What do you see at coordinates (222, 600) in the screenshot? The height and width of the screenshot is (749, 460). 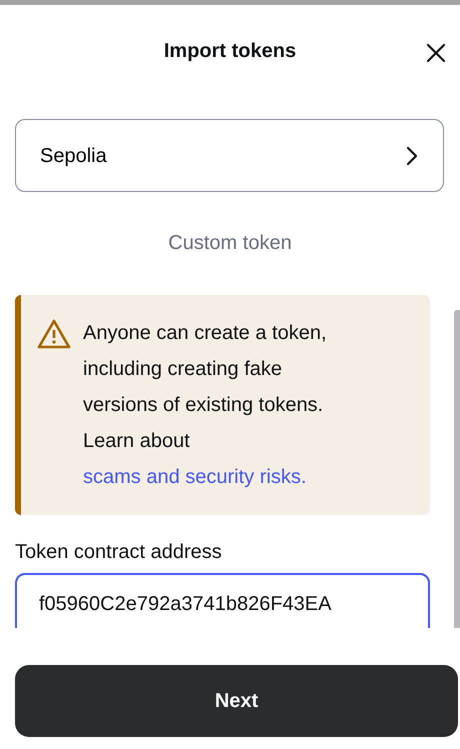 I see `address-field: f05960C2e792a3741b826F43EA` at bounding box center [222, 600].